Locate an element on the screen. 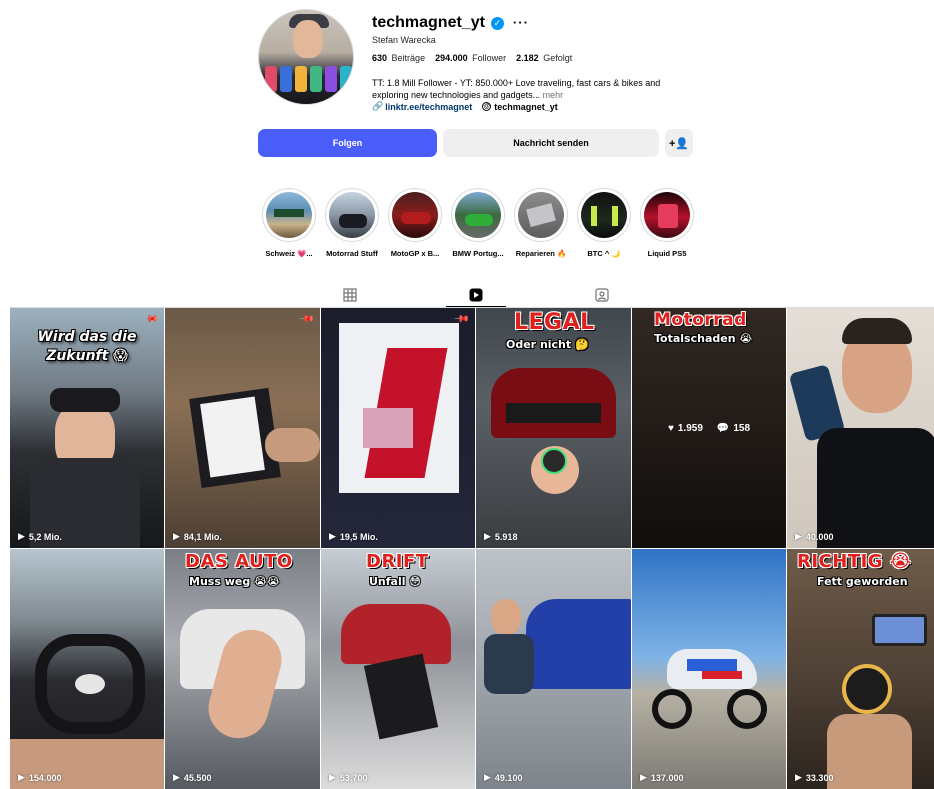  reel-caption-sub: Muss weg 😭😭 is located at coordinates (234, 581).